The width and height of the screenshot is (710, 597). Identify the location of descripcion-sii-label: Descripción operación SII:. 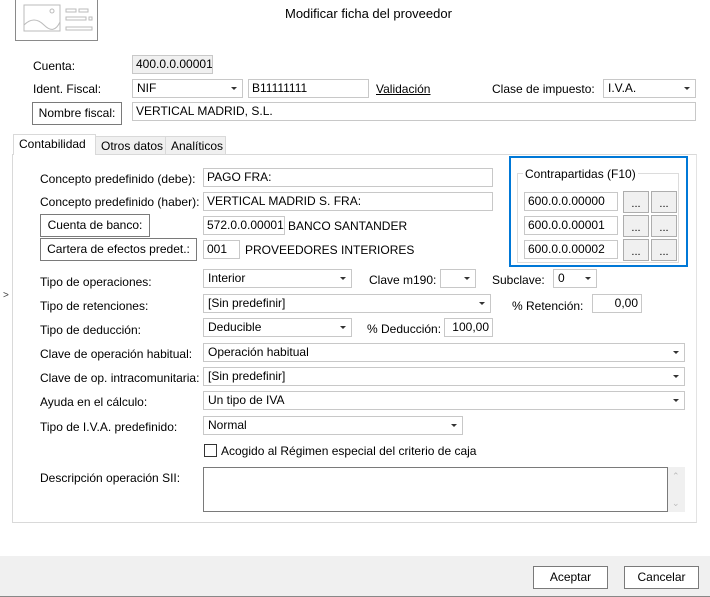
(110, 478).